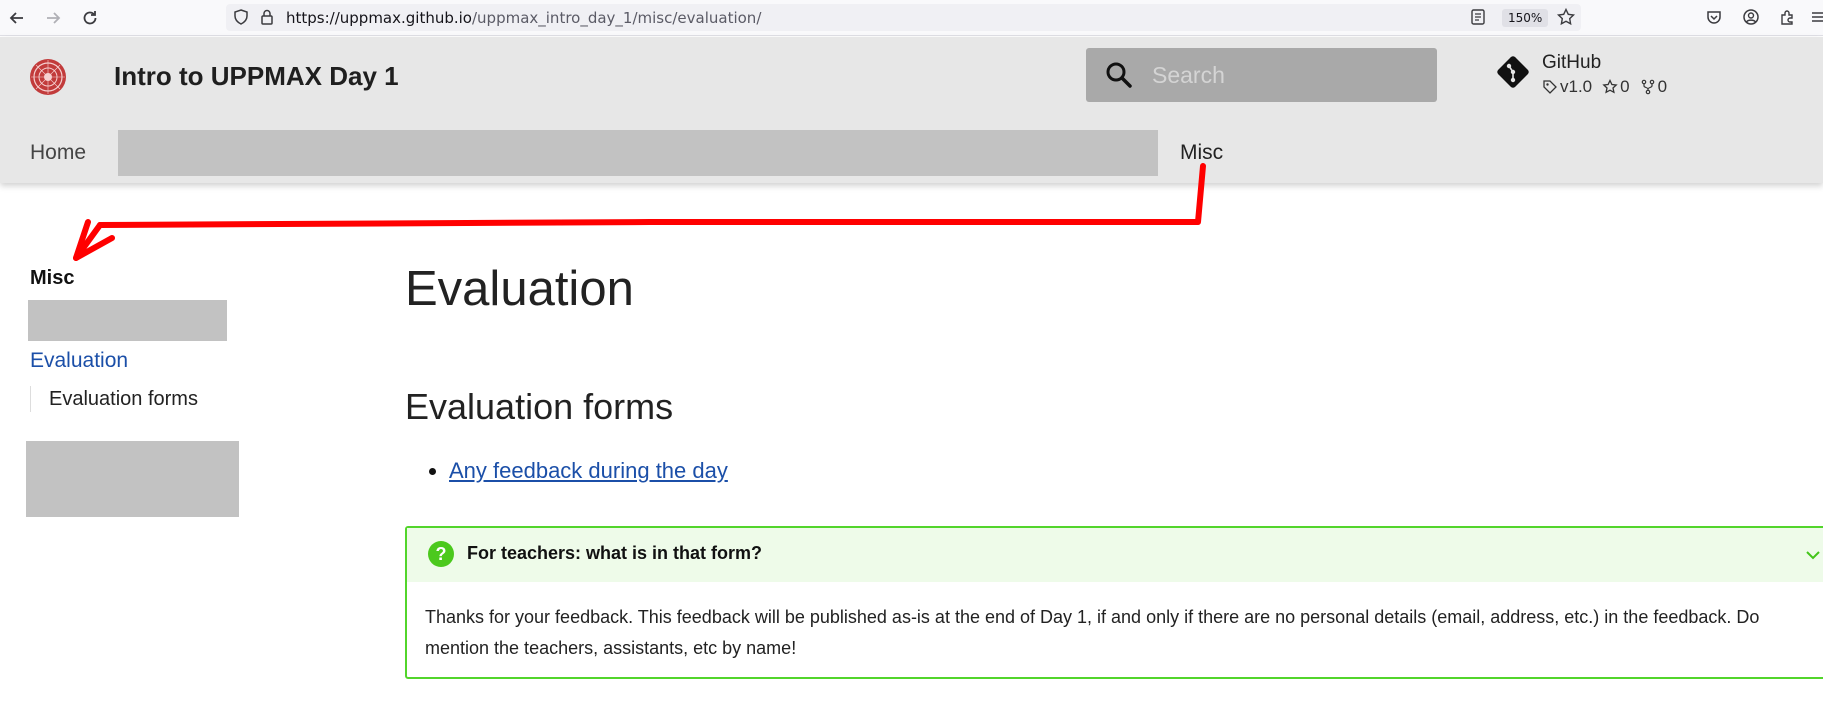 The width and height of the screenshot is (1823, 701). What do you see at coordinates (1287, 75) in the screenshot?
I see `search-input` at bounding box center [1287, 75].